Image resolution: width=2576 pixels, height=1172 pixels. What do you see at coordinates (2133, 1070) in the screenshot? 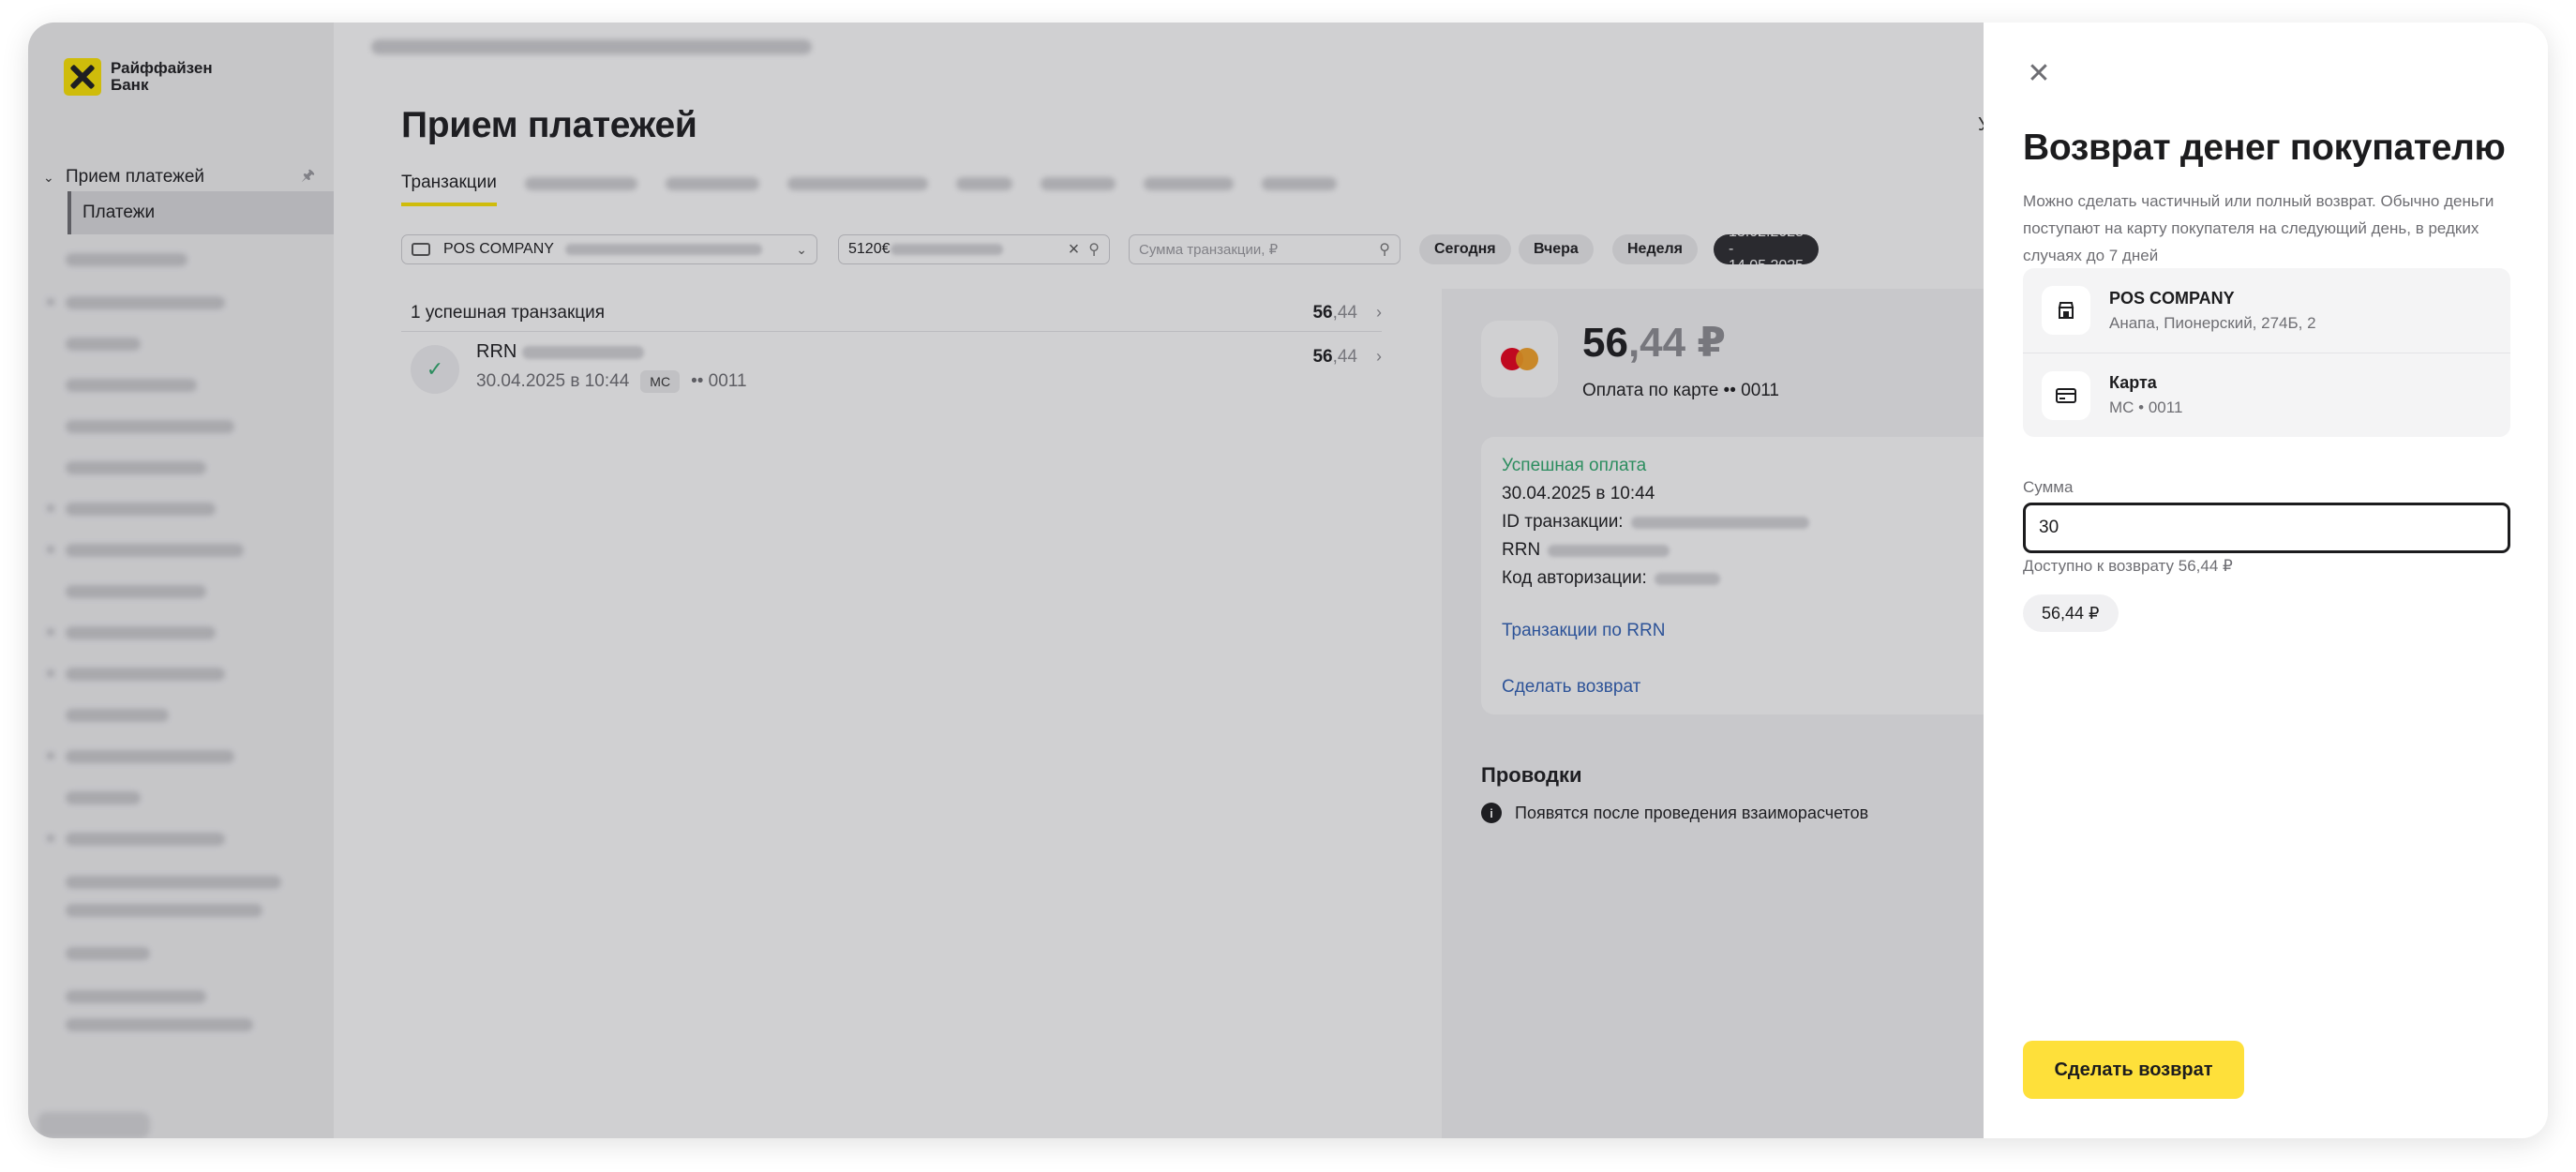
I see `submit-refund-button: Сделать возврат` at bounding box center [2133, 1070].